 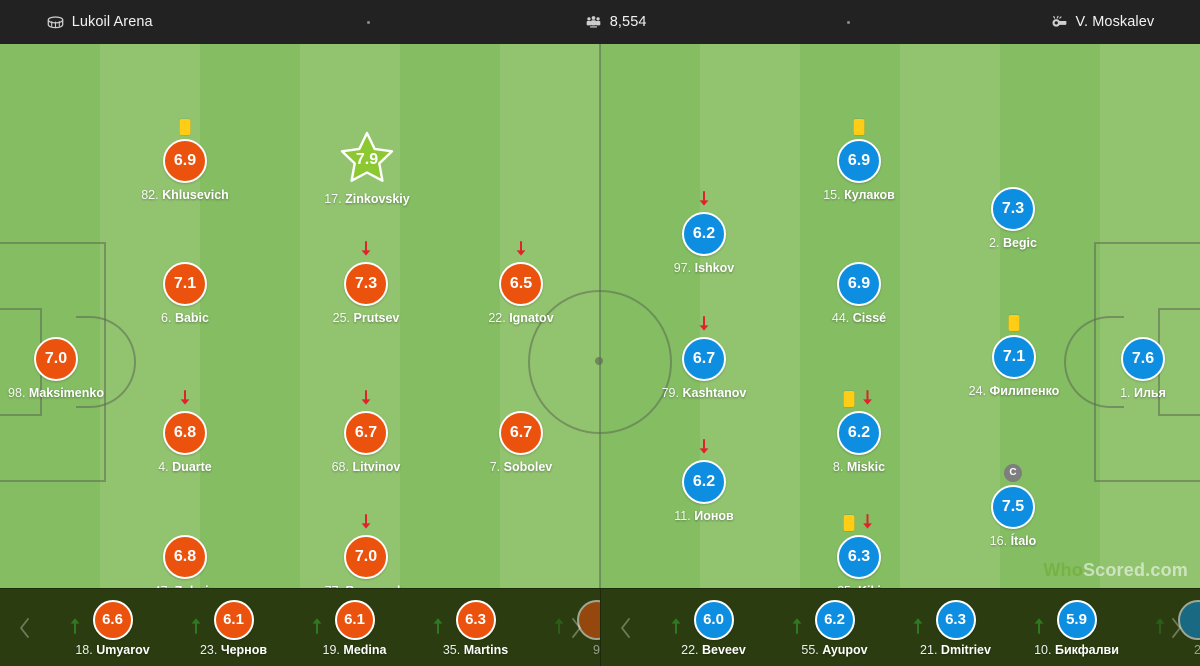 I want to click on player-rating-value: 7.5, so click(x=1013, y=506).